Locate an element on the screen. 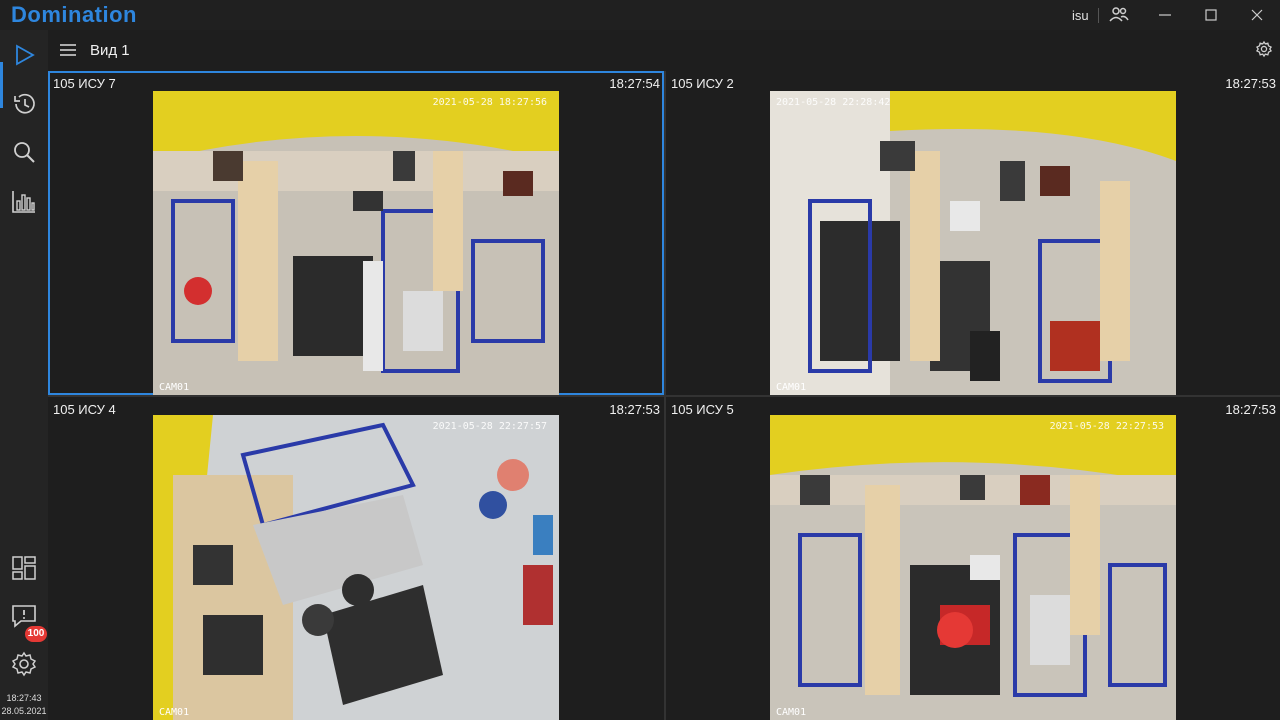  view-title: Вид 1 is located at coordinates (110, 50).